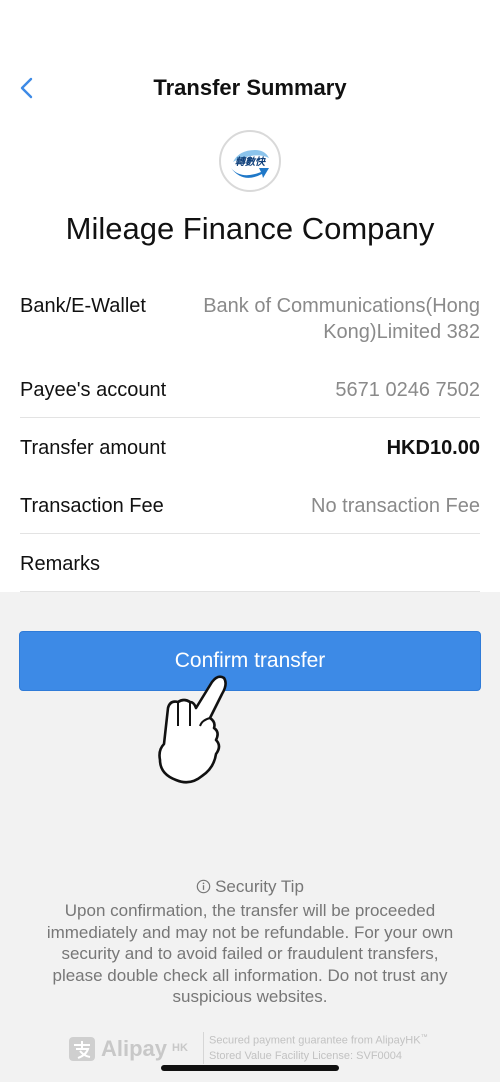 The width and height of the screenshot is (500, 1082). What do you see at coordinates (250, 661) in the screenshot?
I see `confirm-transfer-button: Confirm transfer` at bounding box center [250, 661].